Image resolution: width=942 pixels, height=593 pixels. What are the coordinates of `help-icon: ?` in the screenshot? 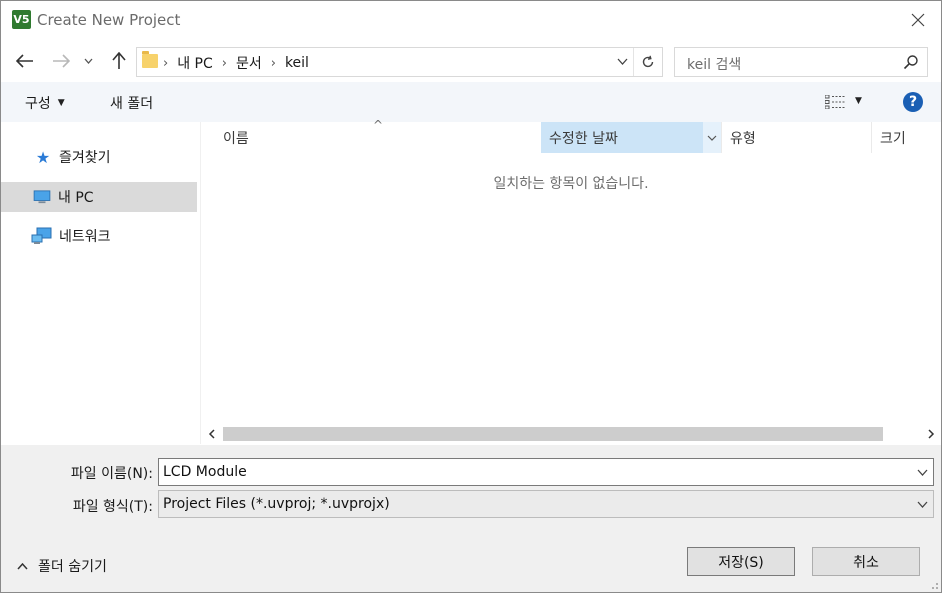 It's located at (913, 102).